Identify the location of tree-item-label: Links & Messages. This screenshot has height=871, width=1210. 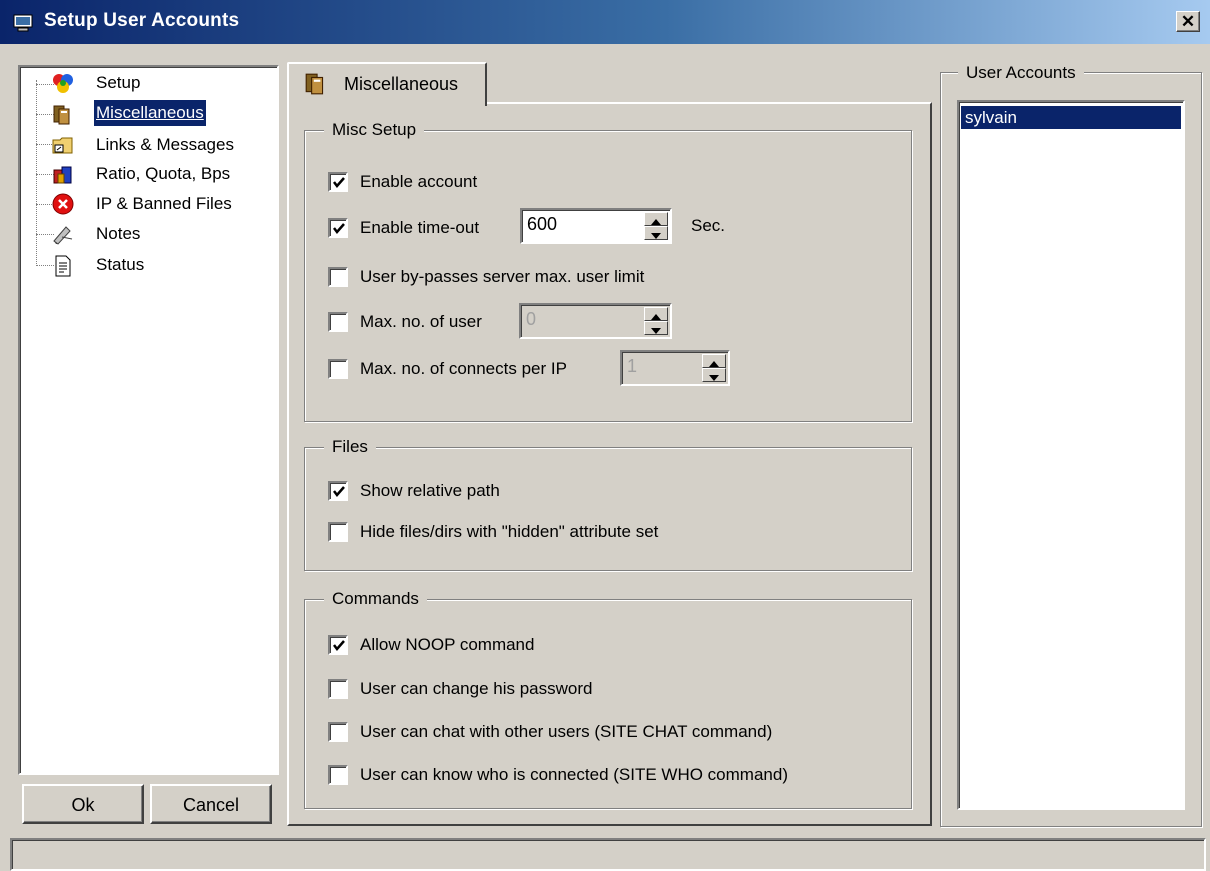
(165, 144).